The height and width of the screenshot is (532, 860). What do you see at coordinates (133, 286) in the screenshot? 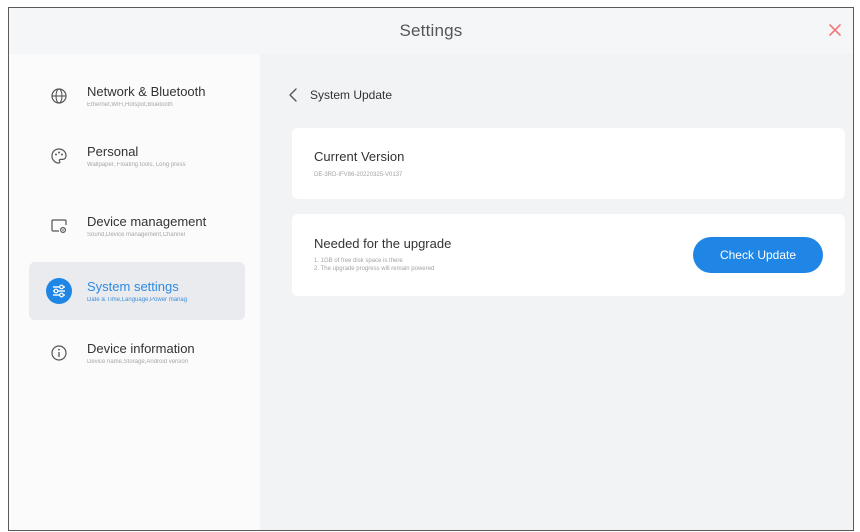
I see `sidebar-item-label: System settings` at bounding box center [133, 286].